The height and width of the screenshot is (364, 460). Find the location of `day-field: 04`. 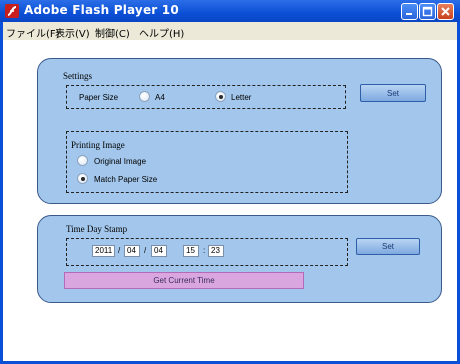

day-field: 04 is located at coordinates (159, 251).